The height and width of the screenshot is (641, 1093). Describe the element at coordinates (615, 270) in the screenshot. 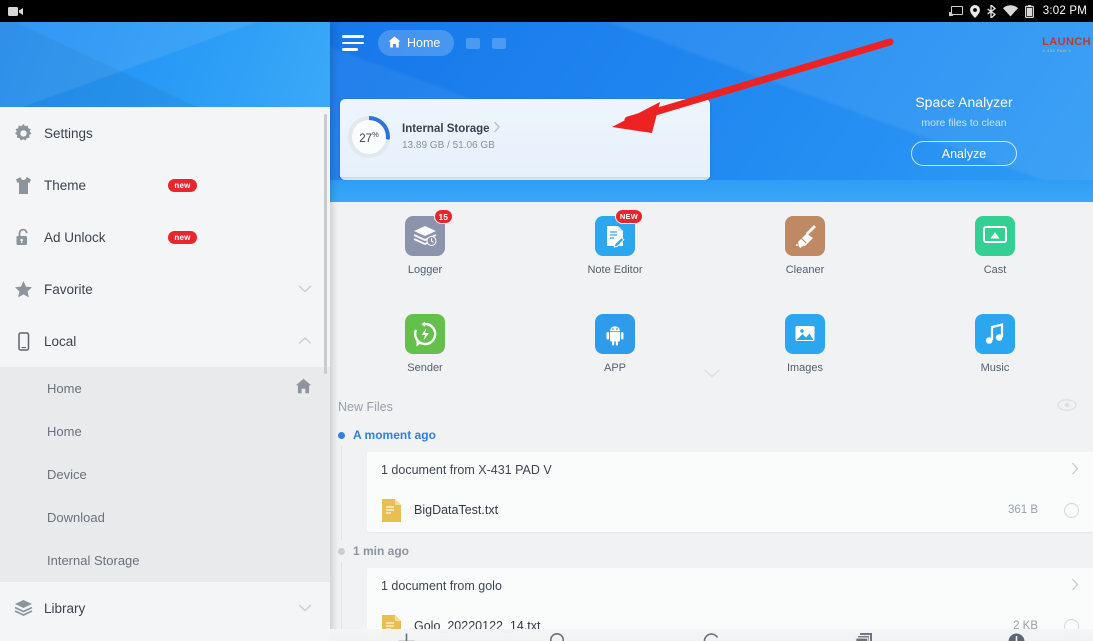

I see `app-tile-label: Note Editor` at that location.